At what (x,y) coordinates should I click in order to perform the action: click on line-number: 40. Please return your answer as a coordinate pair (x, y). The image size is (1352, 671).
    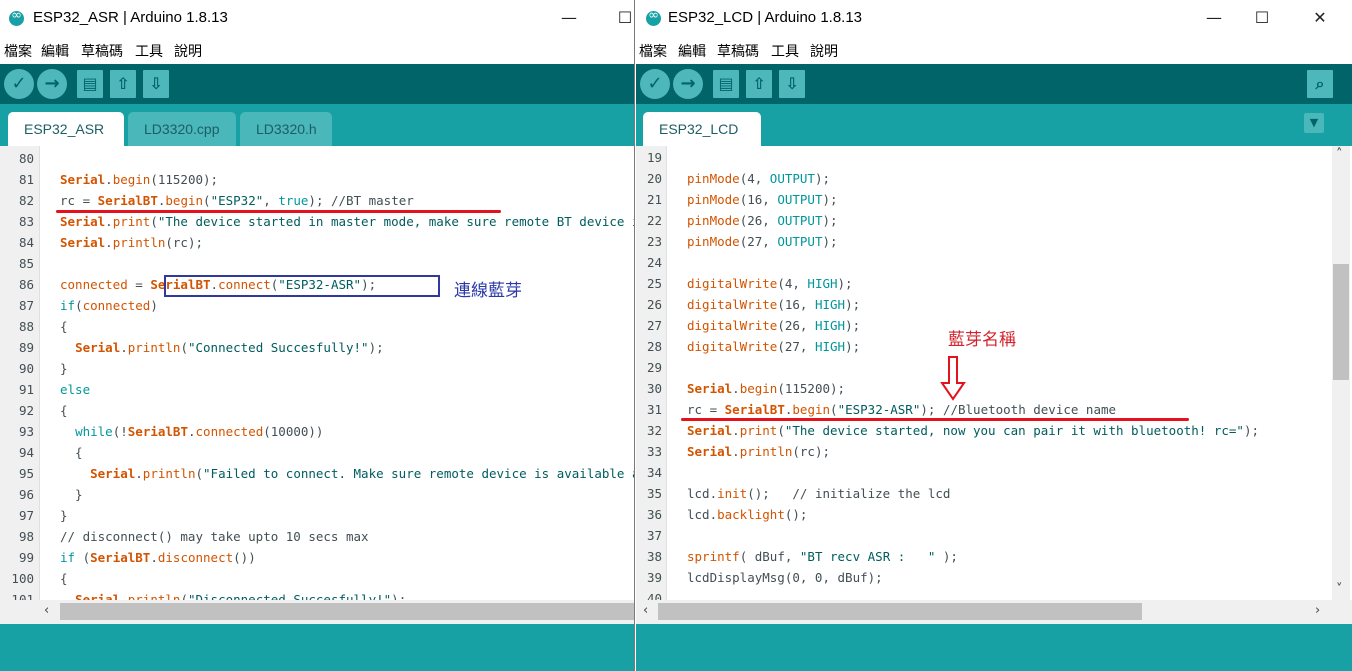
    Looking at the image, I should click on (654, 595).